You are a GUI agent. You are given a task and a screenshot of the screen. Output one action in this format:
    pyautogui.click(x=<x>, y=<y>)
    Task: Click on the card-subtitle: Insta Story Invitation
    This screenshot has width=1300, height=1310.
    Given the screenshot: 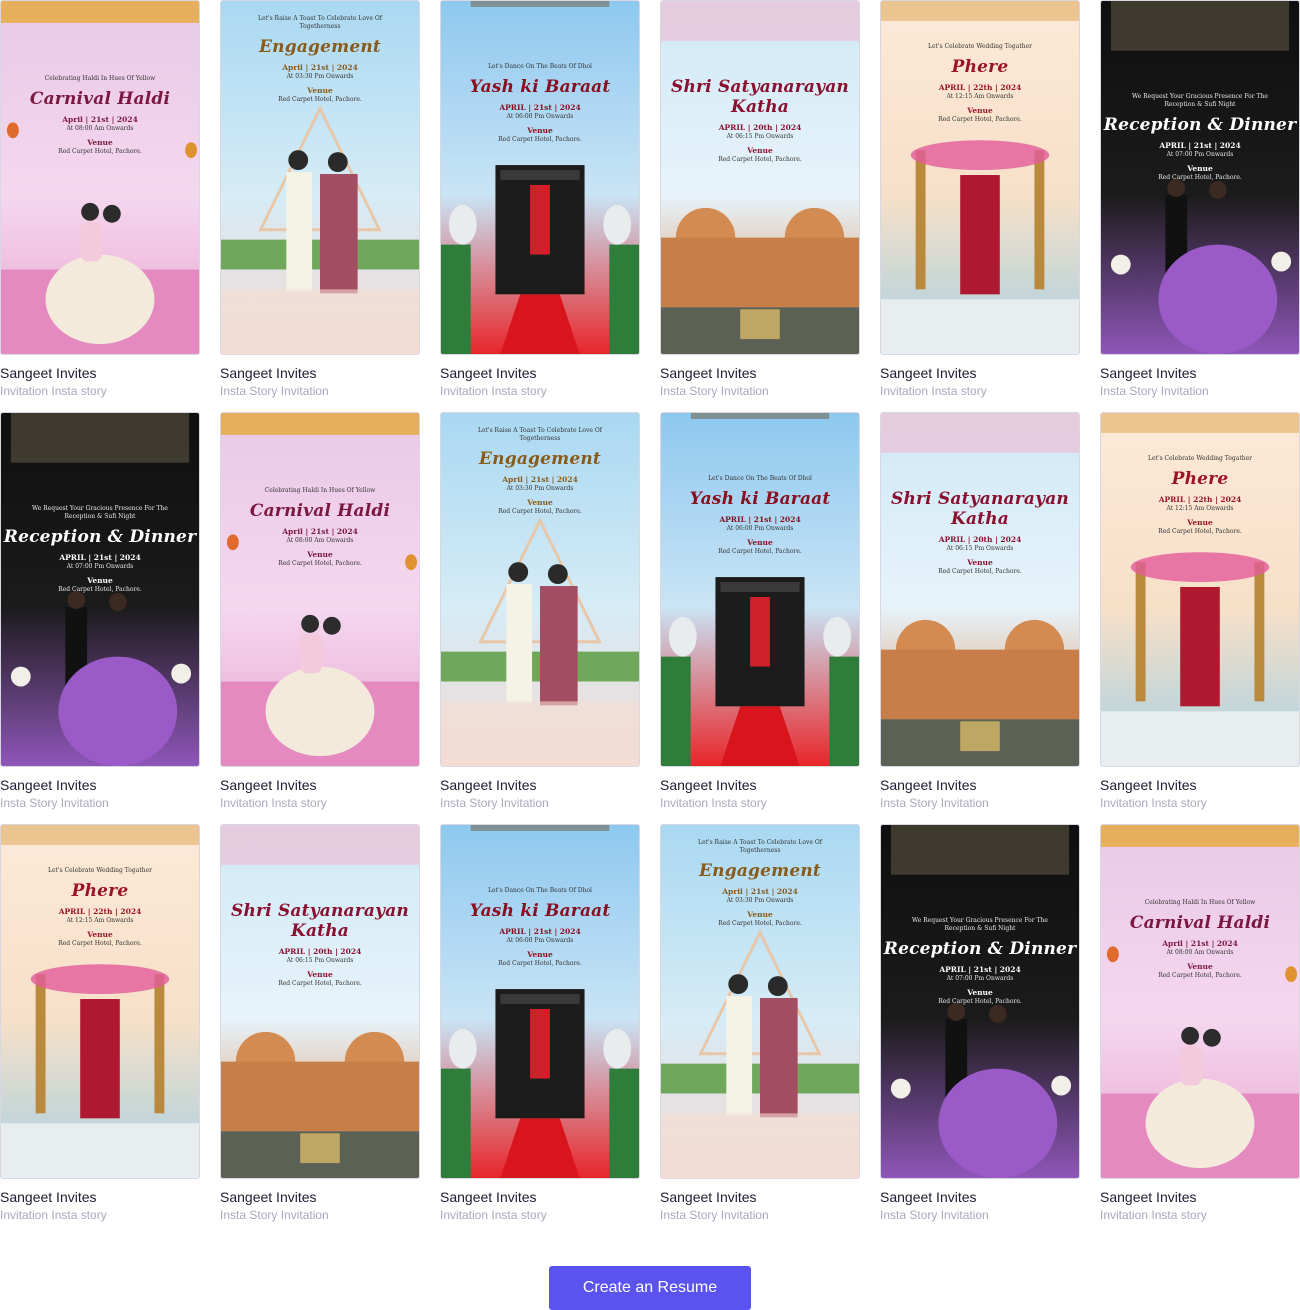 What is the action you would take?
    pyautogui.click(x=714, y=391)
    